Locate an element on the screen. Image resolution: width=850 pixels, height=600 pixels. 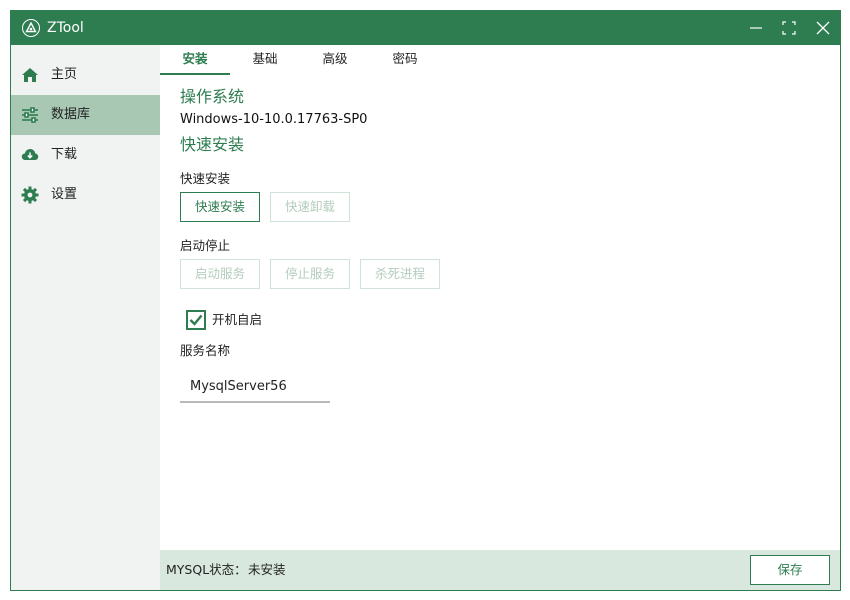
gear-icon is located at coordinates (30, 195).